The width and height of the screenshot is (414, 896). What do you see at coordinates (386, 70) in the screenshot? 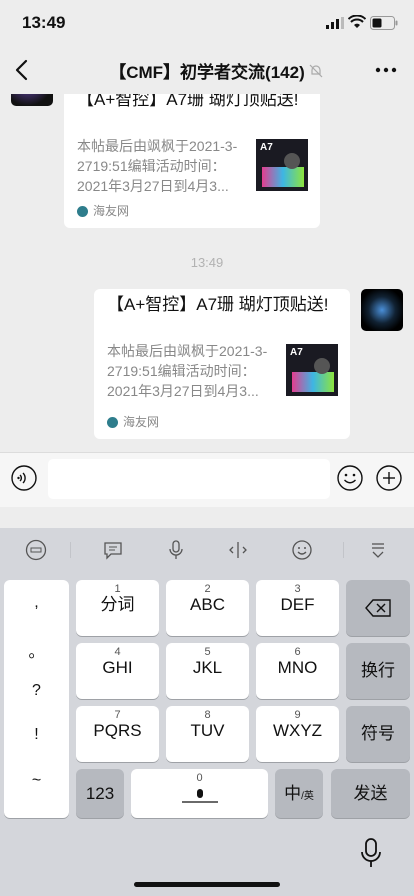
I see `more-dots-icon` at bounding box center [386, 70].